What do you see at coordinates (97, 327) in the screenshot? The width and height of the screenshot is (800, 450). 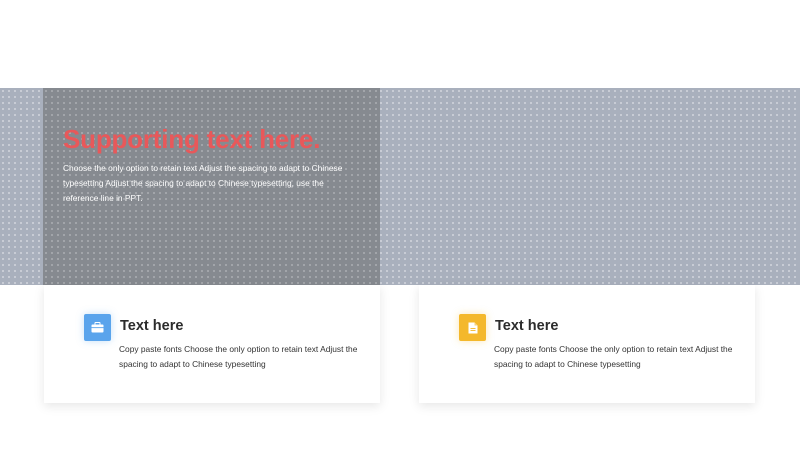 I see `briefcase-icon` at bounding box center [97, 327].